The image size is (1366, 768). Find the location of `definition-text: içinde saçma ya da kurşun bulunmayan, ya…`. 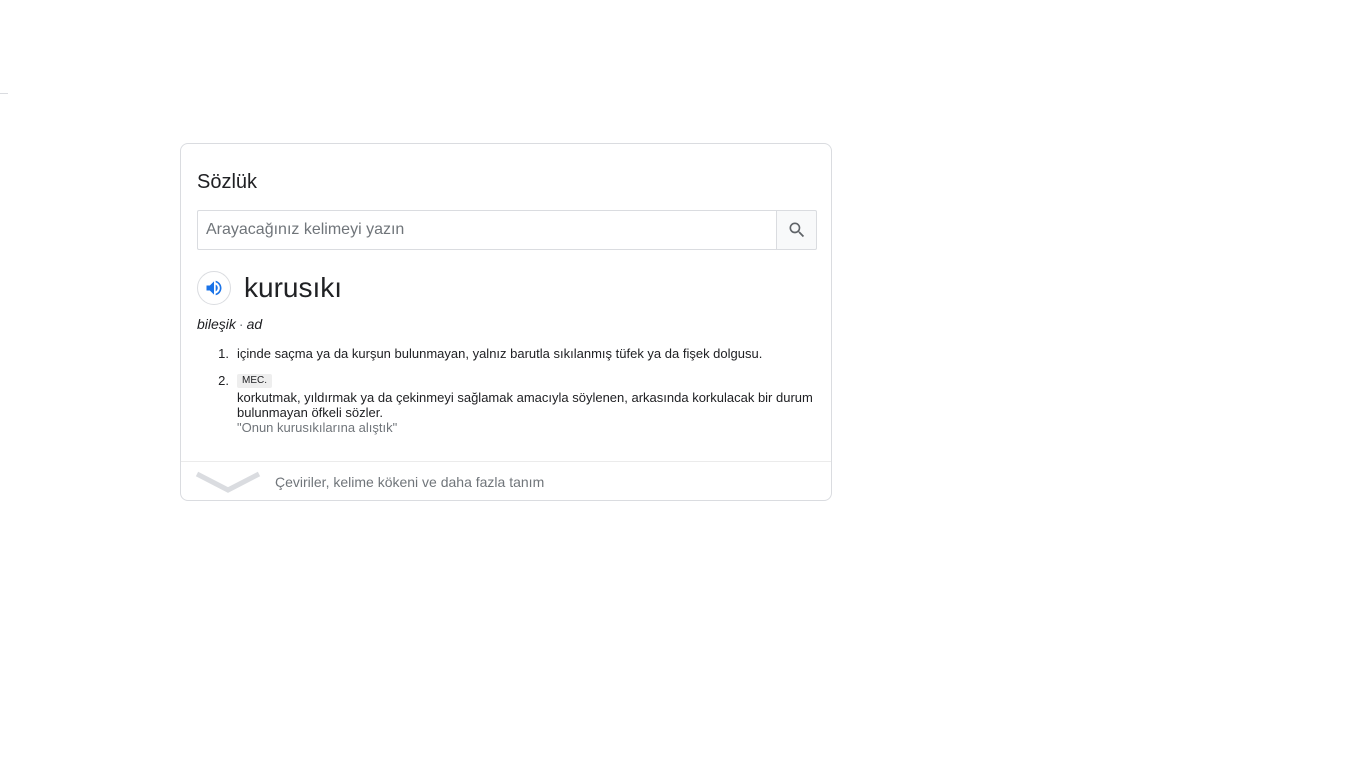

definition-text: içinde saçma ya da kurşun bulunmayan, ya… is located at coordinates (500, 353).